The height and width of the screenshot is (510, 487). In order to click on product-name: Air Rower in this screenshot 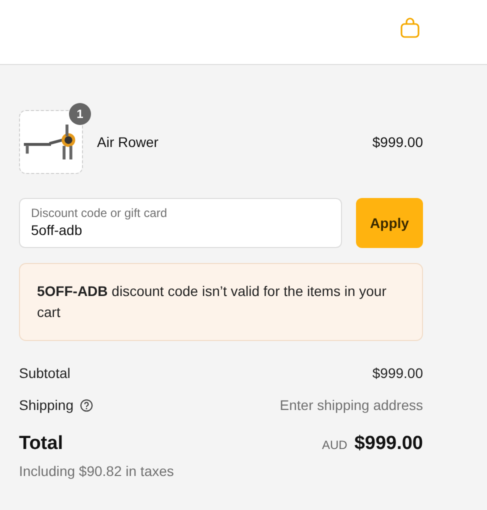, I will do `click(128, 142)`.